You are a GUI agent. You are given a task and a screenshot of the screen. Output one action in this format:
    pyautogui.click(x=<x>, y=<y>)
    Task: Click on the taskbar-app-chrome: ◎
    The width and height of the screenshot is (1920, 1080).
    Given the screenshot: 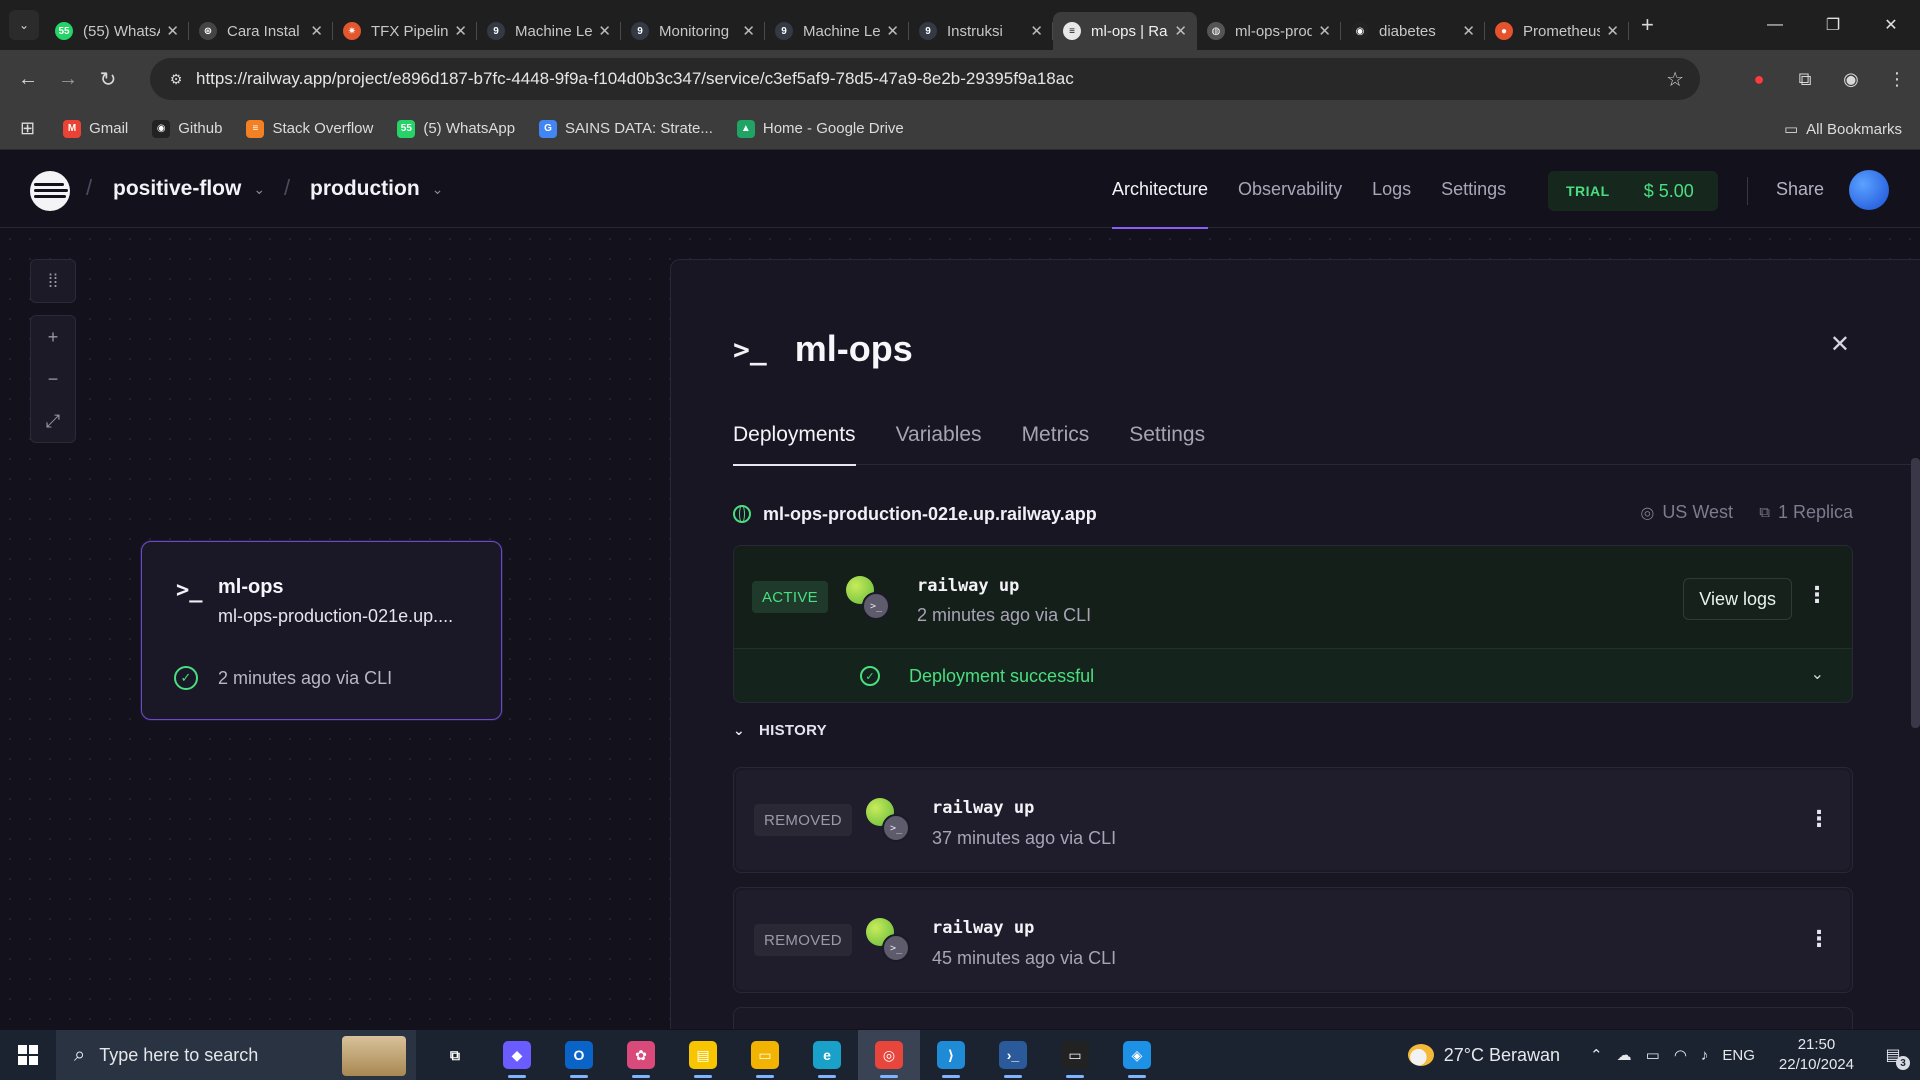 What is the action you would take?
    pyautogui.click(x=889, y=1055)
    